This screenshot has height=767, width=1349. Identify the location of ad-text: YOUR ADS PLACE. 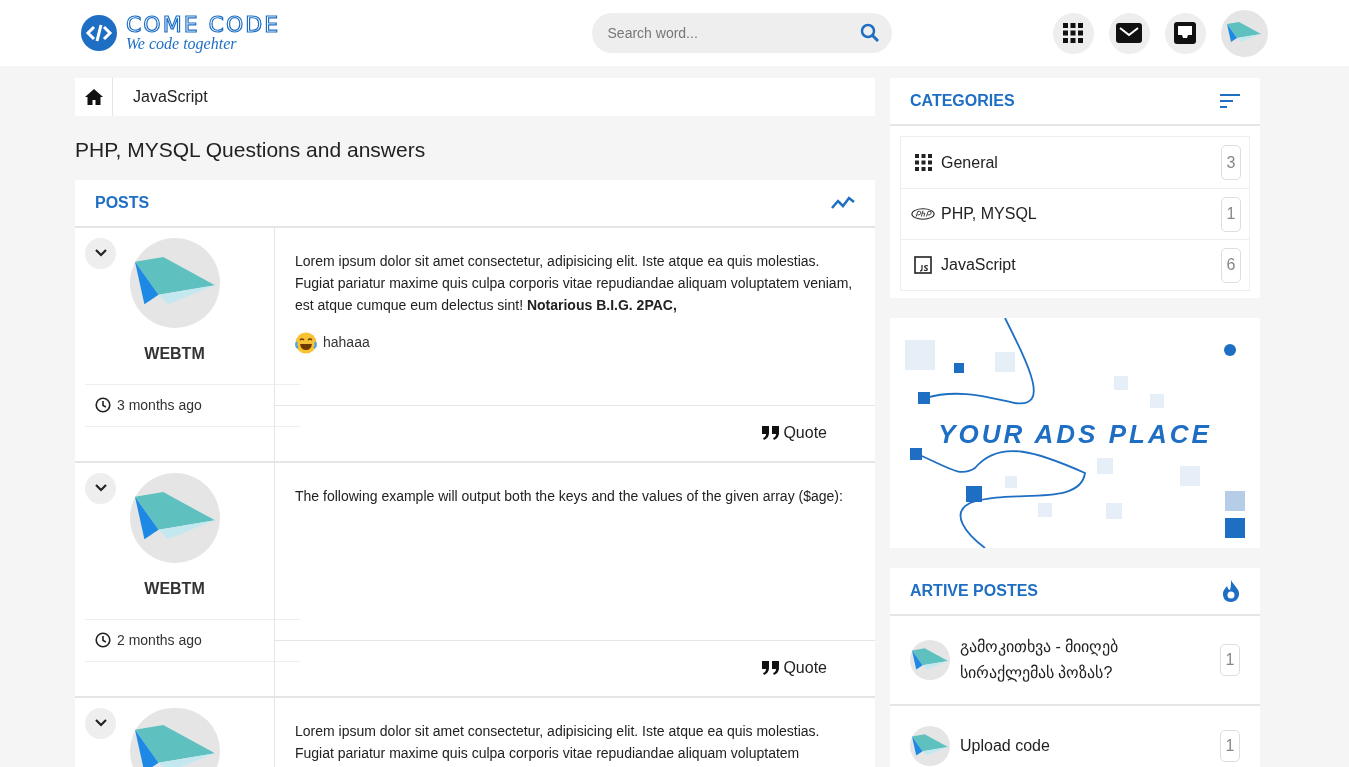
(1075, 434).